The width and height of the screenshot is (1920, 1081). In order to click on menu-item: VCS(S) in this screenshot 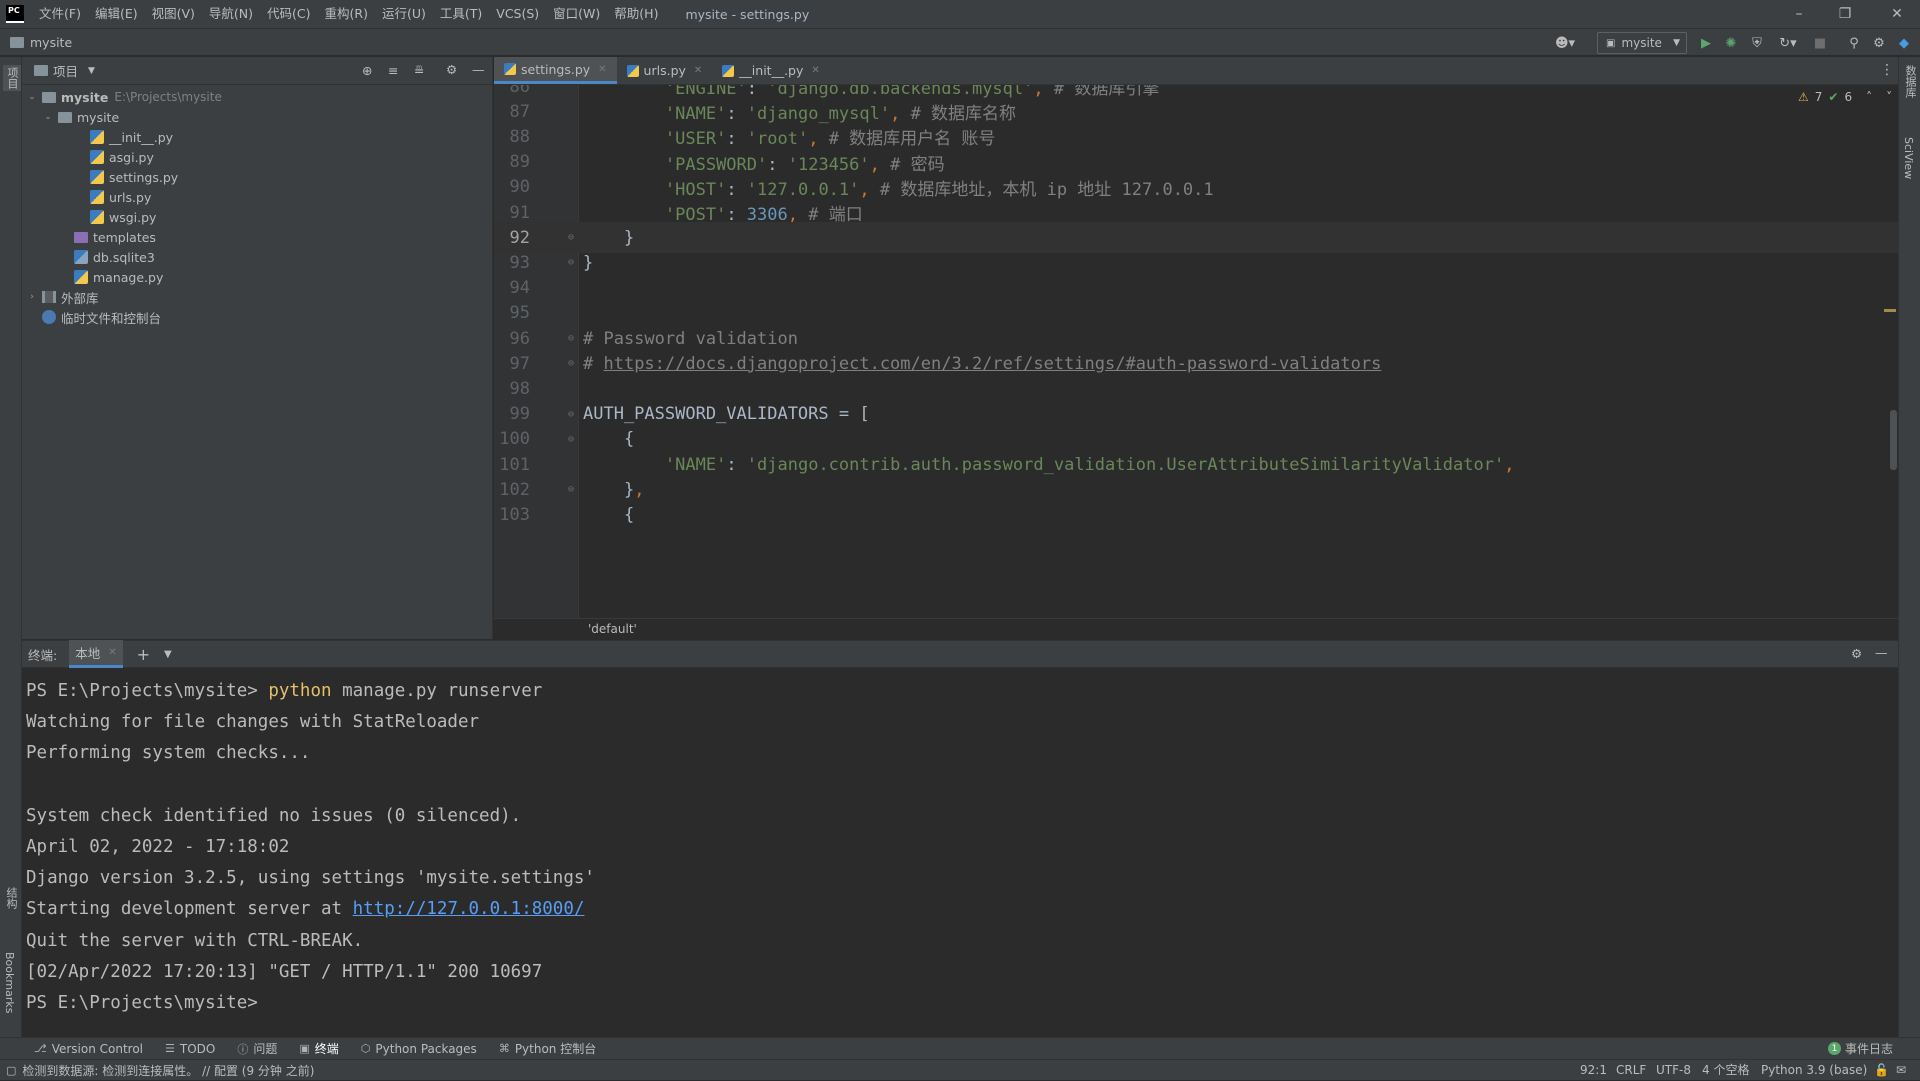, I will do `click(517, 14)`.